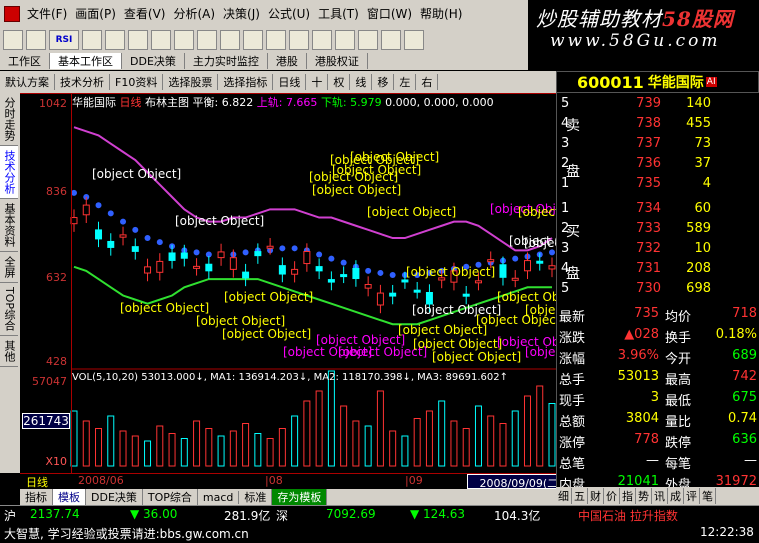 The height and width of the screenshot is (543, 759). Describe the element at coordinates (299, 39) in the screenshot. I see `car-icon` at that location.